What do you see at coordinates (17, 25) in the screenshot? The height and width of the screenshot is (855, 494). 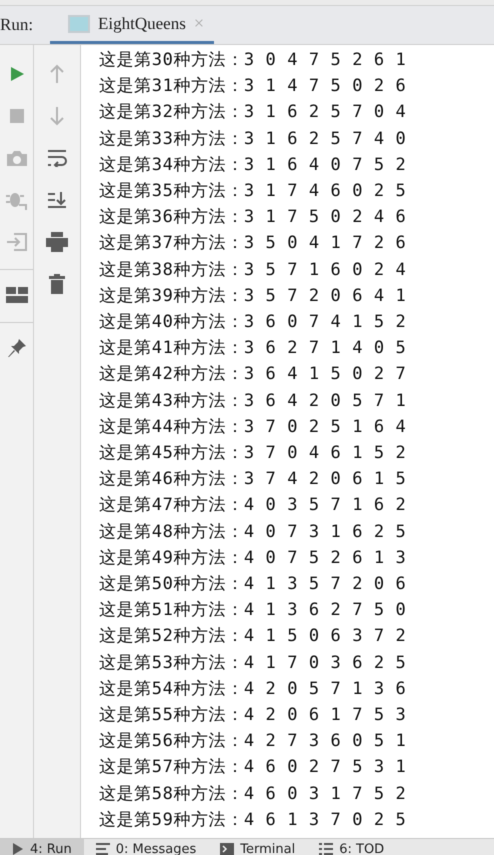 I see `run-label: Run:` at bounding box center [17, 25].